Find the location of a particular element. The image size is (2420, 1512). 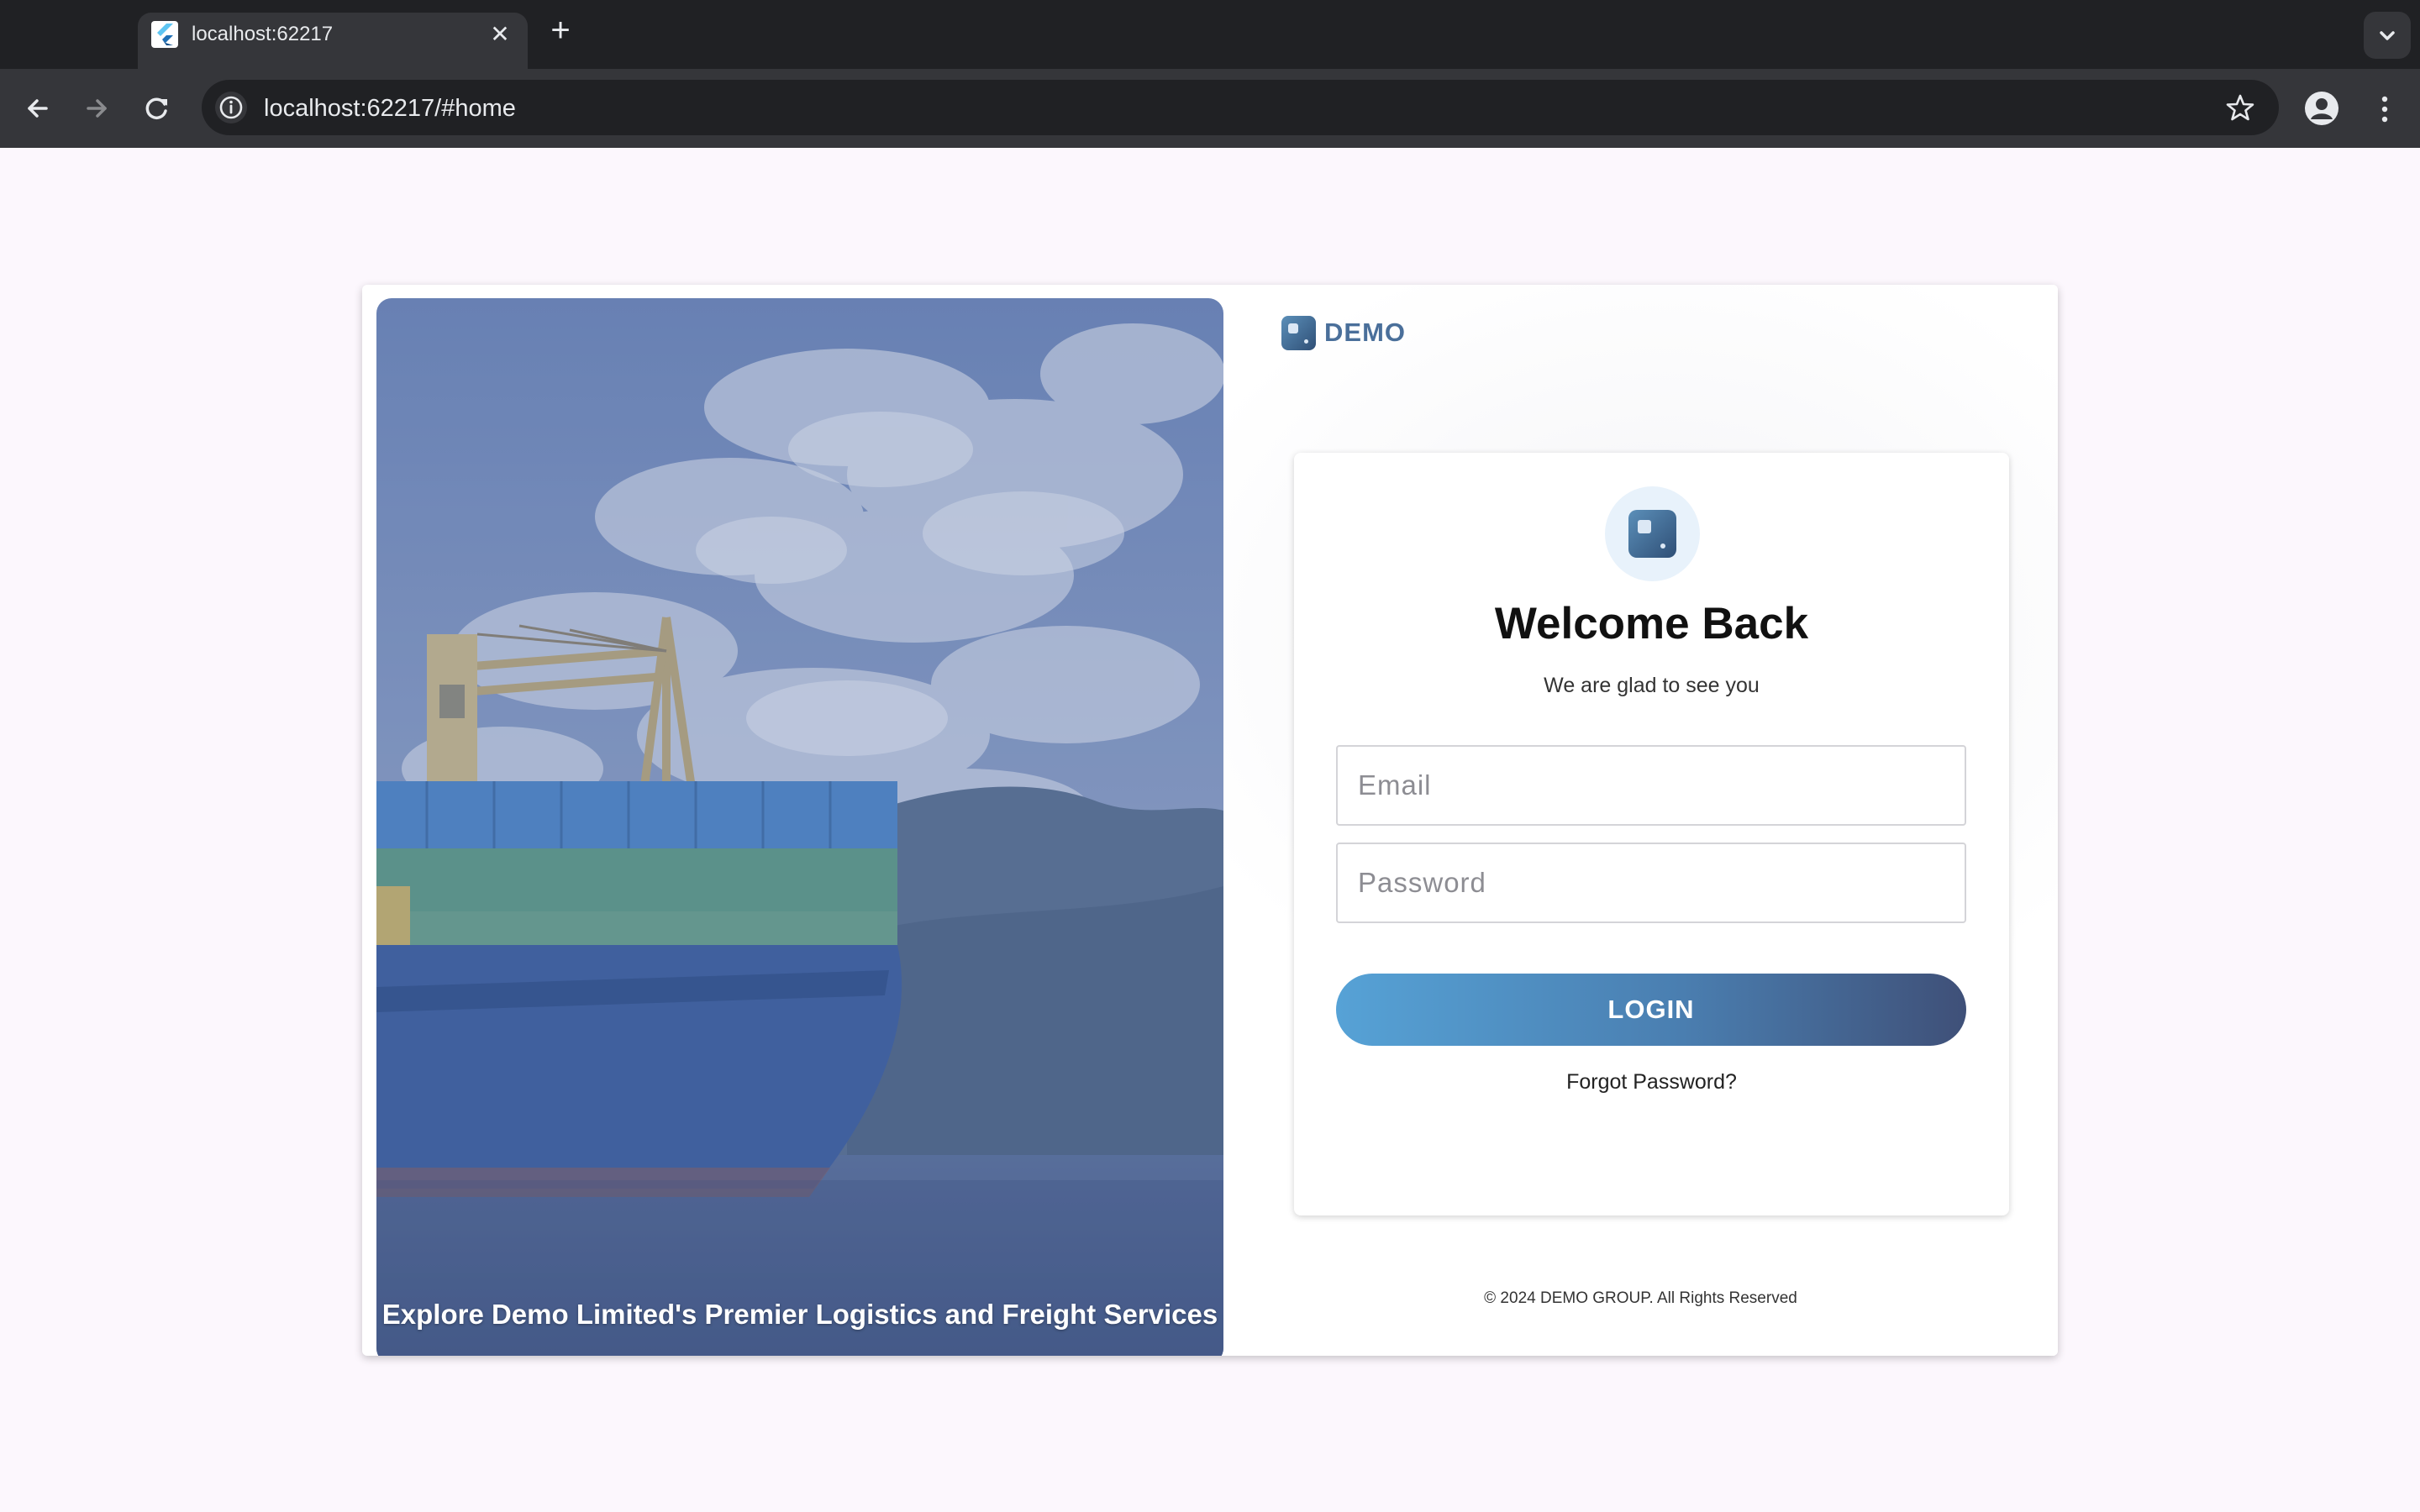

browser-toolbar: localhost:62217/#home is located at coordinates (1210, 108).